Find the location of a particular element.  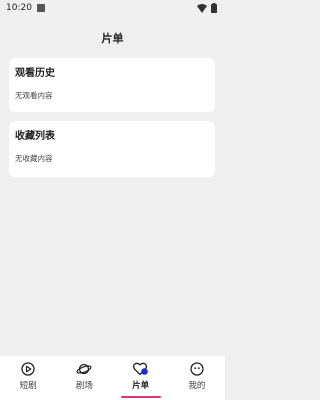

page-title: 片单 is located at coordinates (112, 38).